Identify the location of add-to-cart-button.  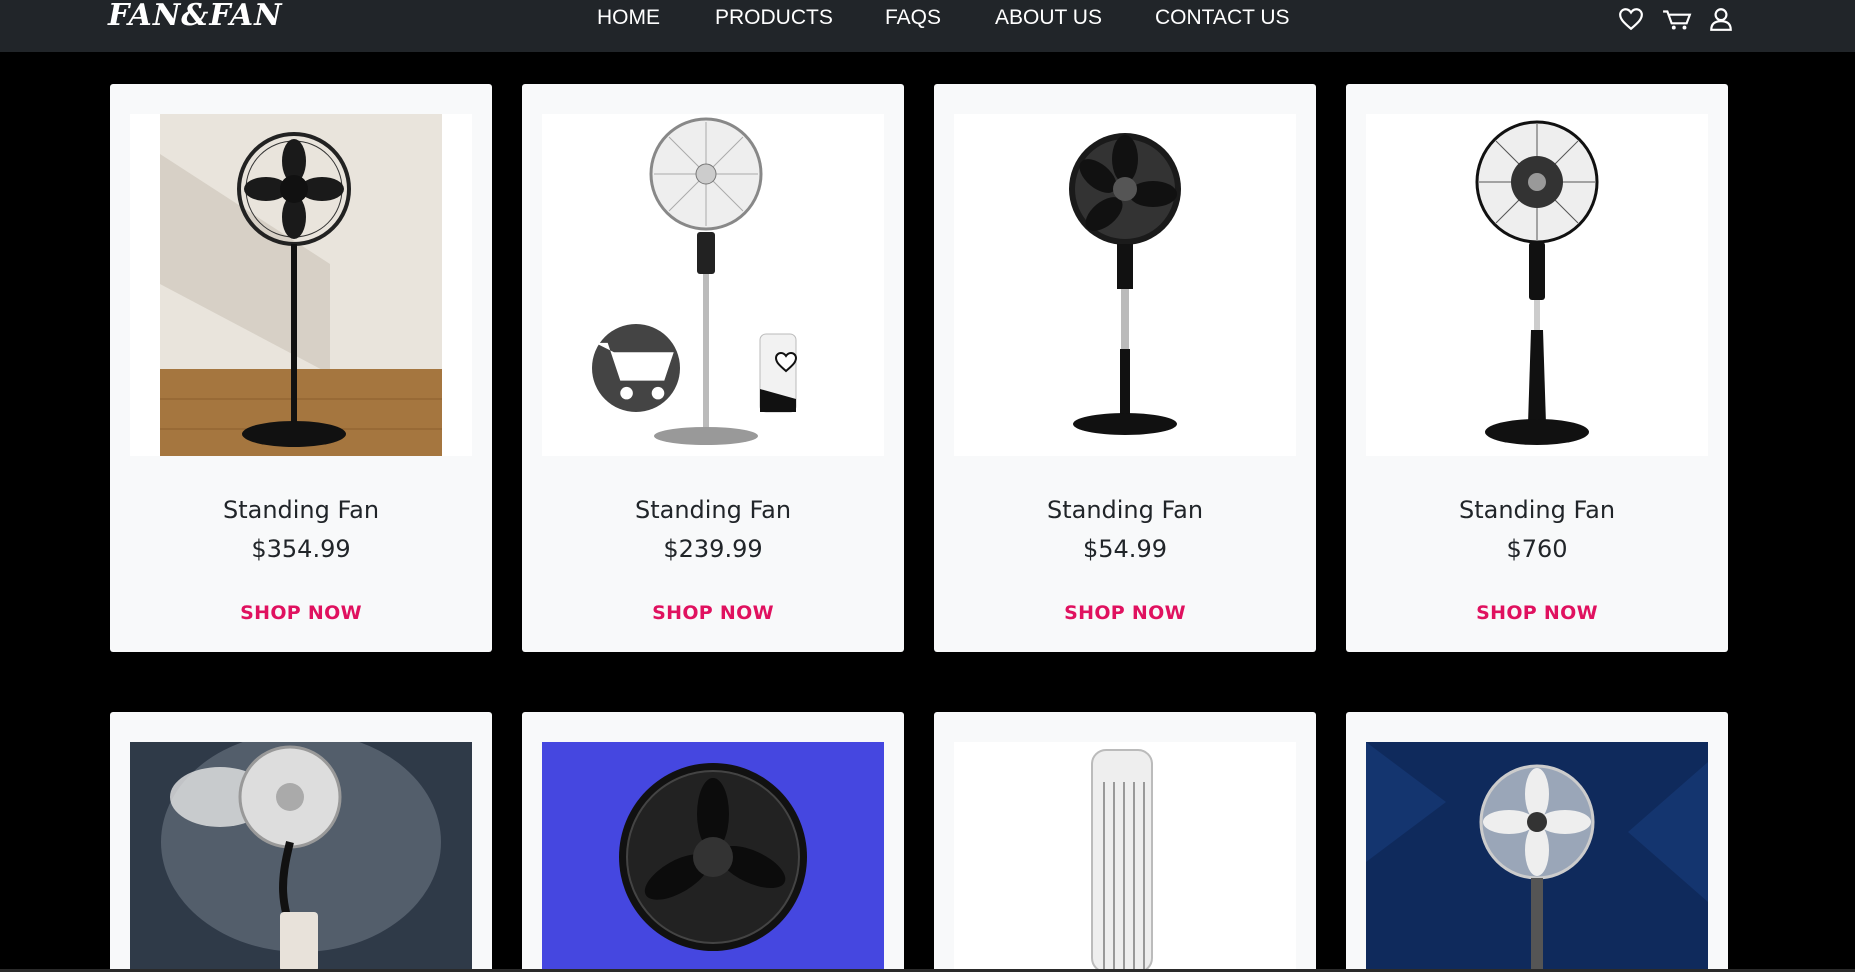
(636, 368).